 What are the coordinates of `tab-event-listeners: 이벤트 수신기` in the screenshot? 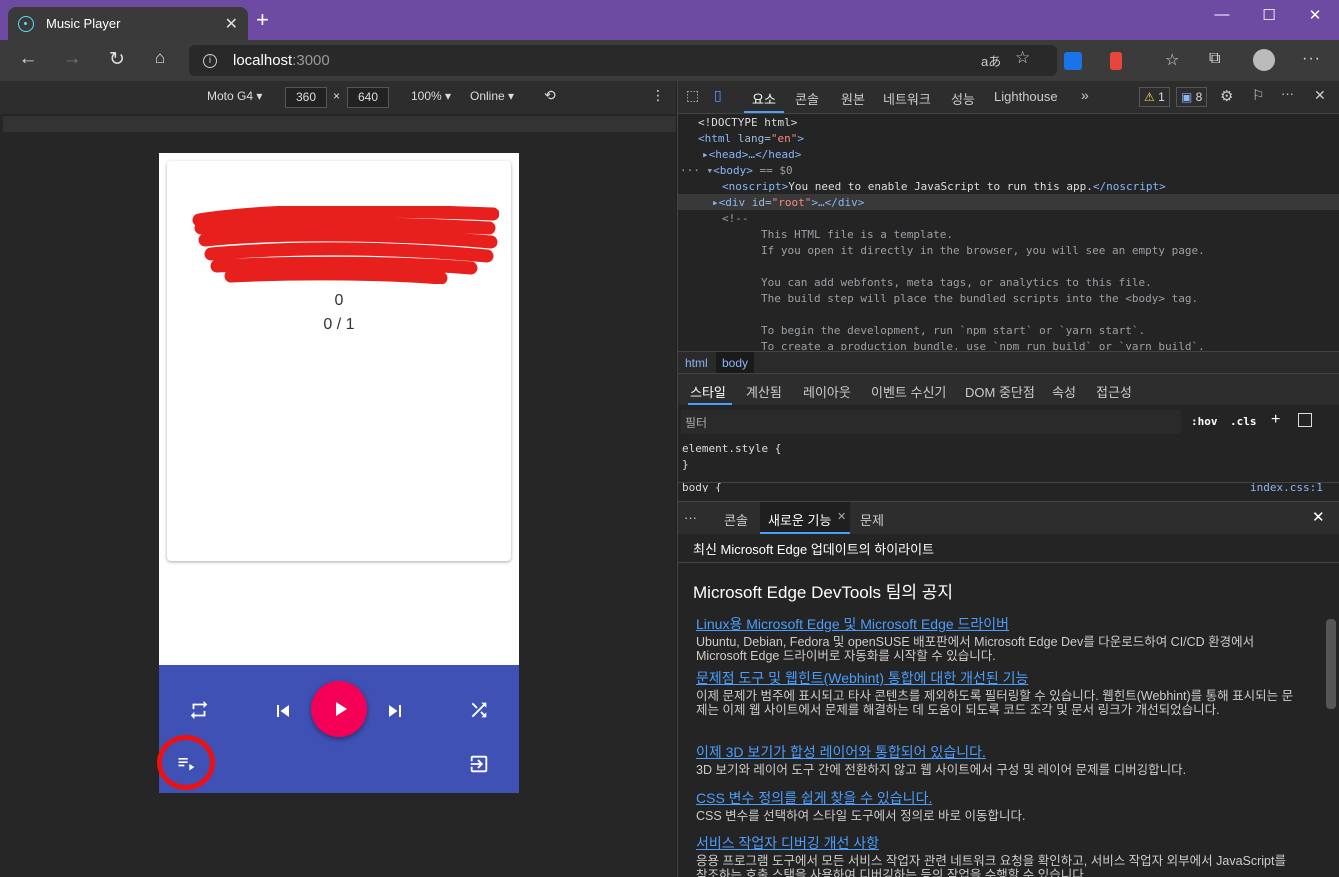 It's located at (908, 391).